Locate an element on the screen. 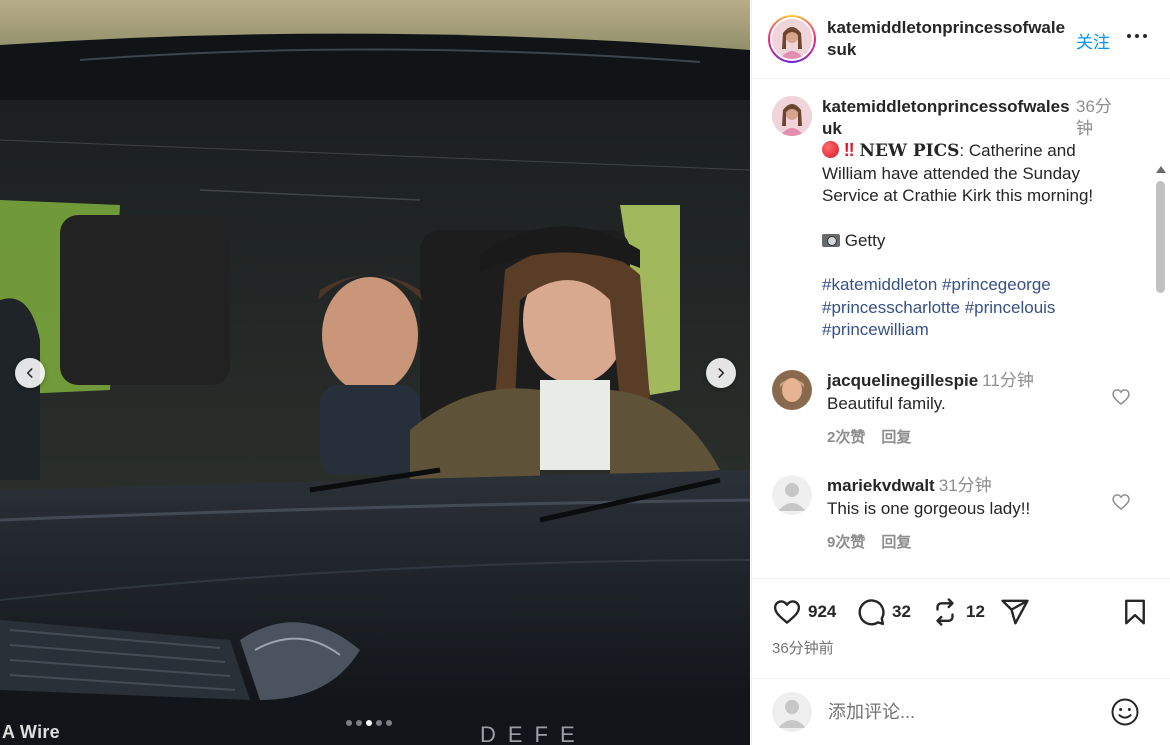 This screenshot has width=1170, height=745. caption-photo-credit: Getty is located at coordinates (865, 240).